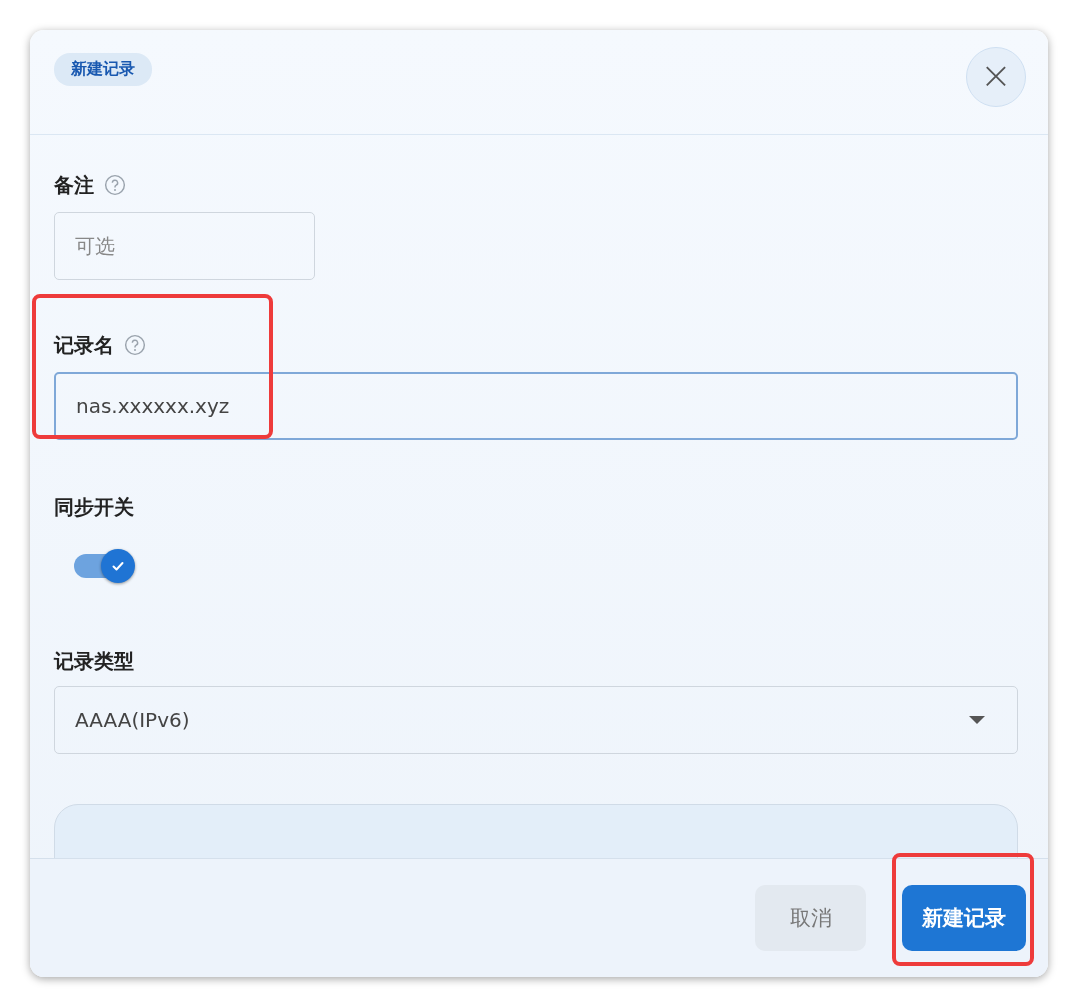 The height and width of the screenshot is (1008, 1080). What do you see at coordinates (184, 246) in the screenshot?
I see `text-field: 可选` at bounding box center [184, 246].